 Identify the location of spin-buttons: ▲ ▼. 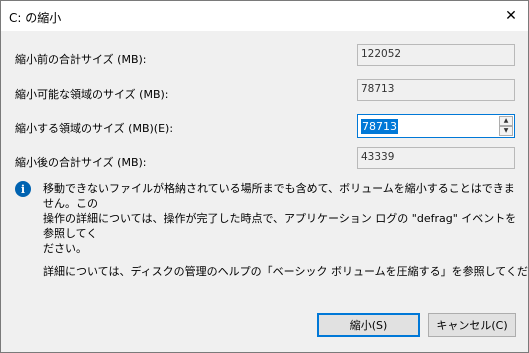
(506, 126).